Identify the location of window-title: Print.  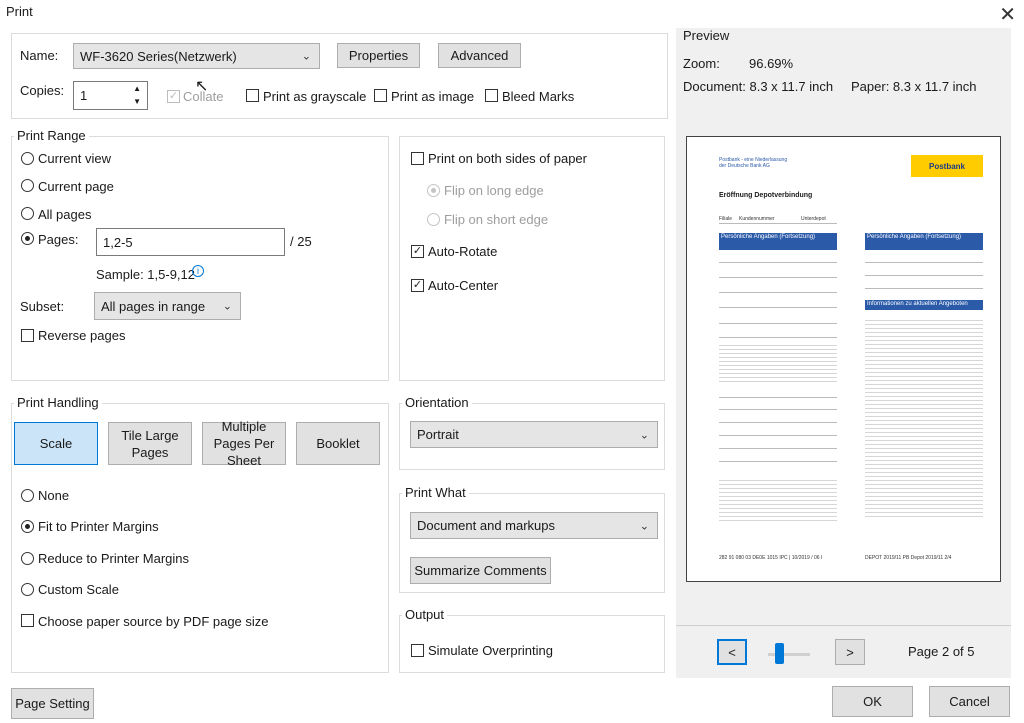
(19, 11).